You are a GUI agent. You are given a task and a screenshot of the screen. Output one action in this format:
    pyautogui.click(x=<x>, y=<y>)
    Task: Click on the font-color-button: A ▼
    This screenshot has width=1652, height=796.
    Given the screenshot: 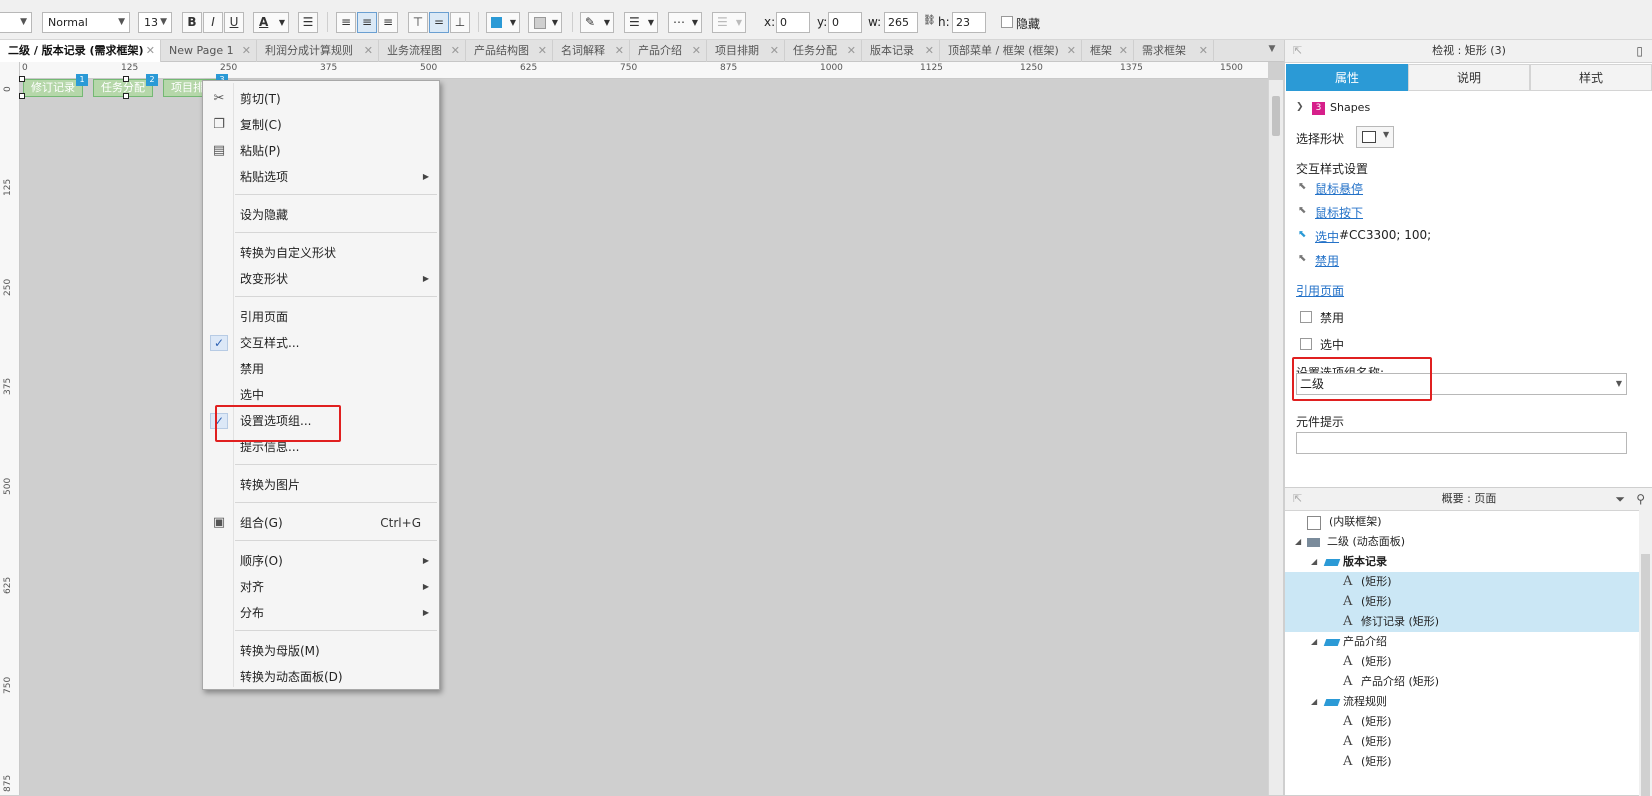 What is the action you would take?
    pyautogui.click(x=271, y=22)
    